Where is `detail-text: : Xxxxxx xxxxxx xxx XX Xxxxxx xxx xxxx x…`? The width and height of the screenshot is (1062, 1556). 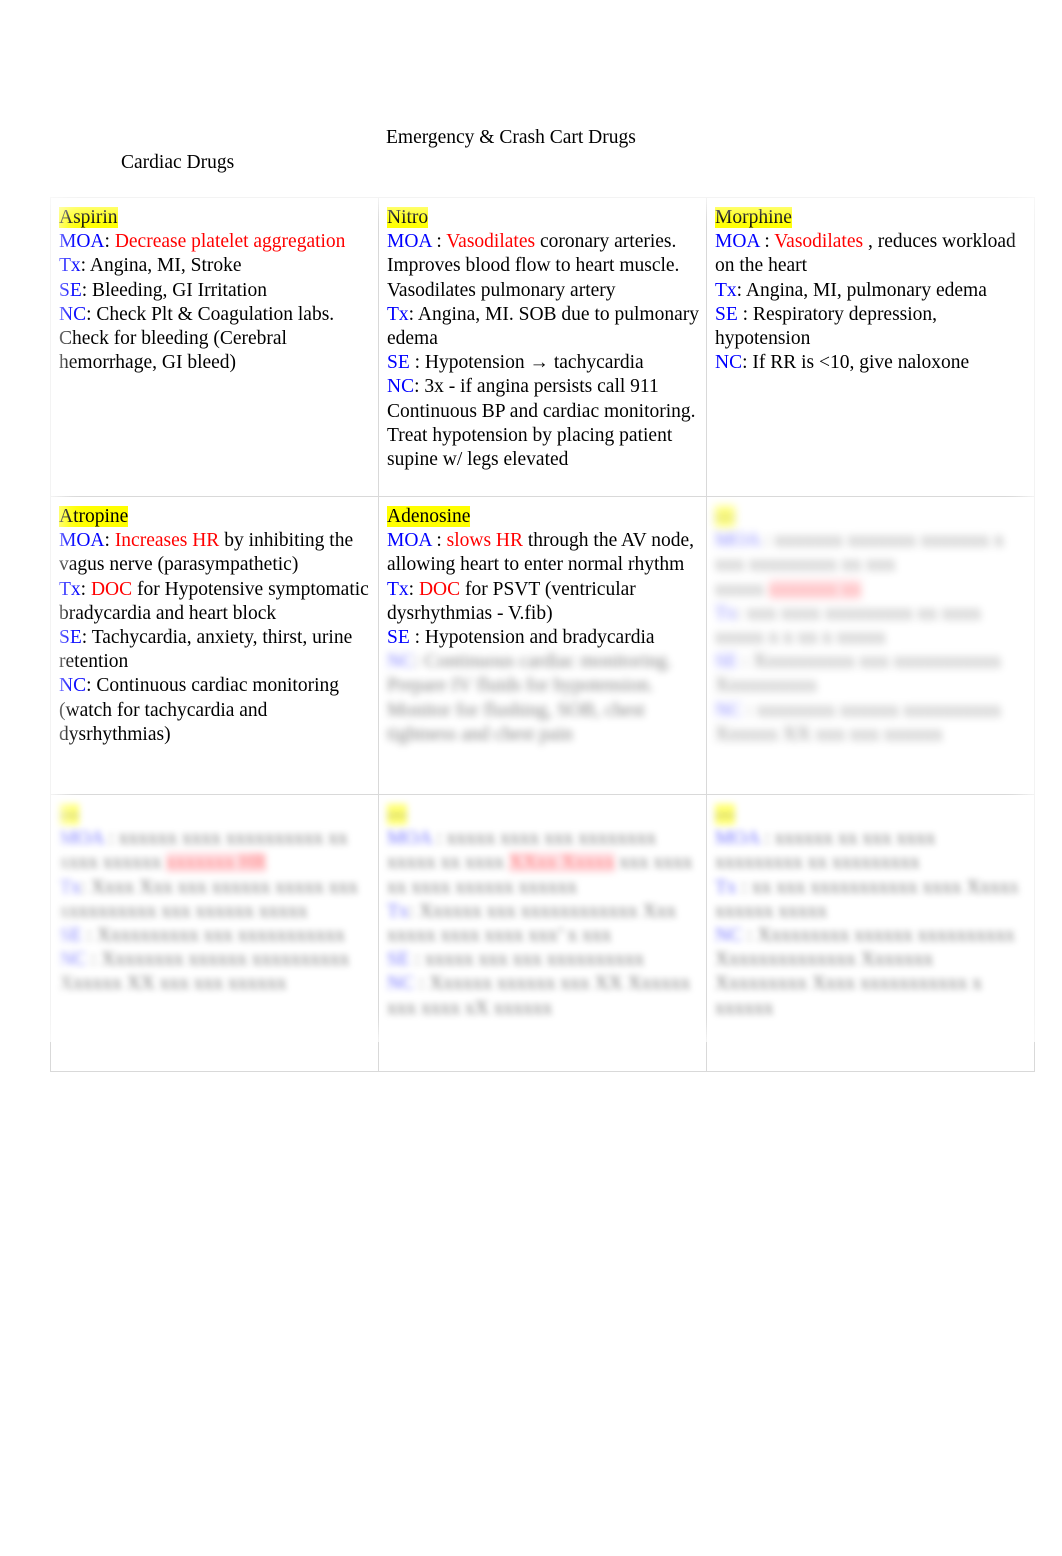 detail-text: : Xxxxxx xxxxxx xxx XX Xxxxxx xxx xxxx x… is located at coordinates (539, 996).